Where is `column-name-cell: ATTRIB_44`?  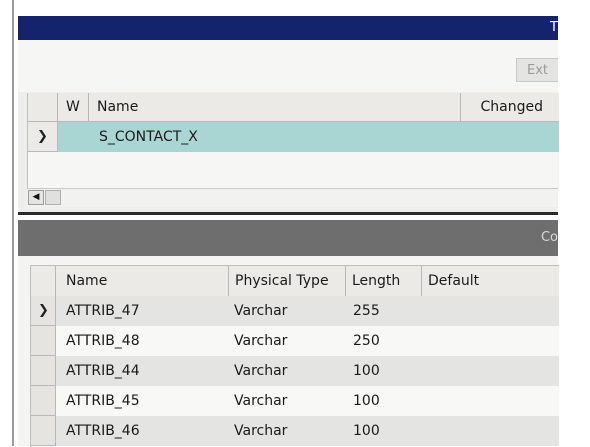
column-name-cell: ATTRIB_44 is located at coordinates (103, 371).